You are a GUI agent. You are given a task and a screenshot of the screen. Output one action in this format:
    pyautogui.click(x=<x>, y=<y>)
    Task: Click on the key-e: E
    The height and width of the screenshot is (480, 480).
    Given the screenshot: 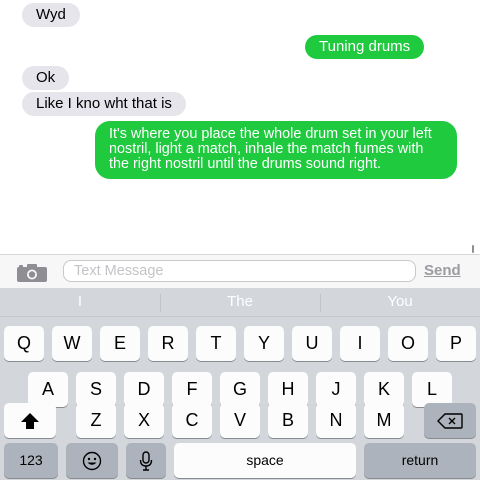 What is the action you would take?
    pyautogui.click(x=120, y=343)
    